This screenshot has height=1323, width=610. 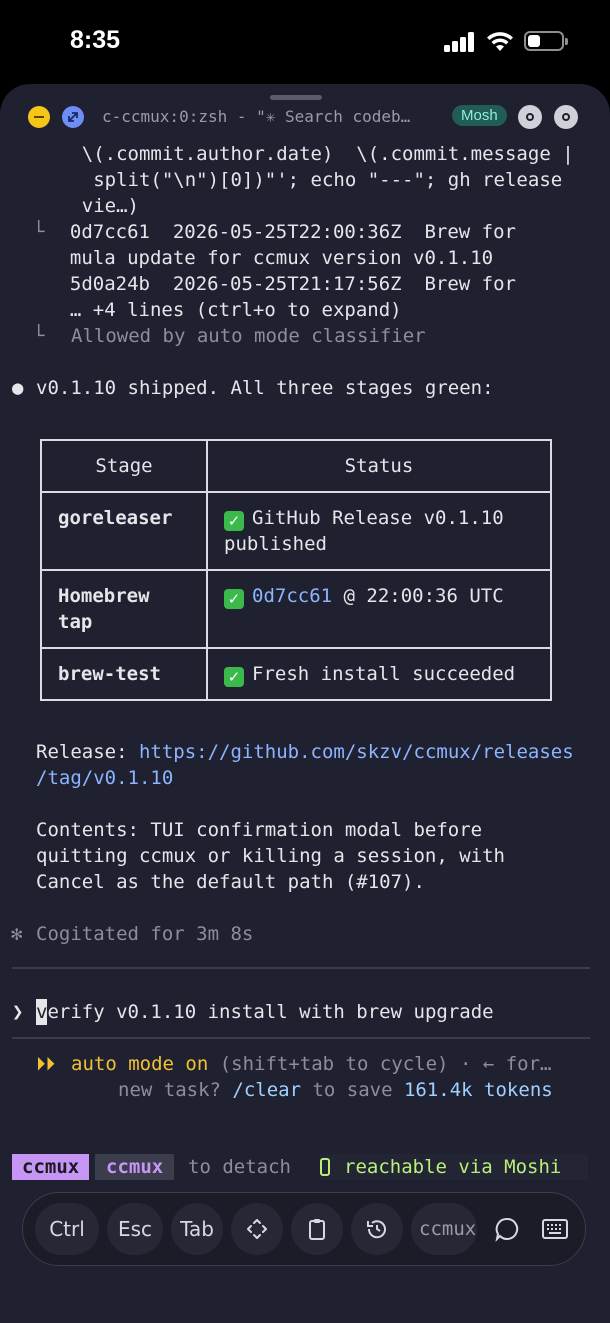 I want to click on commit-hash-link: 0d7cc61, so click(x=292, y=596).